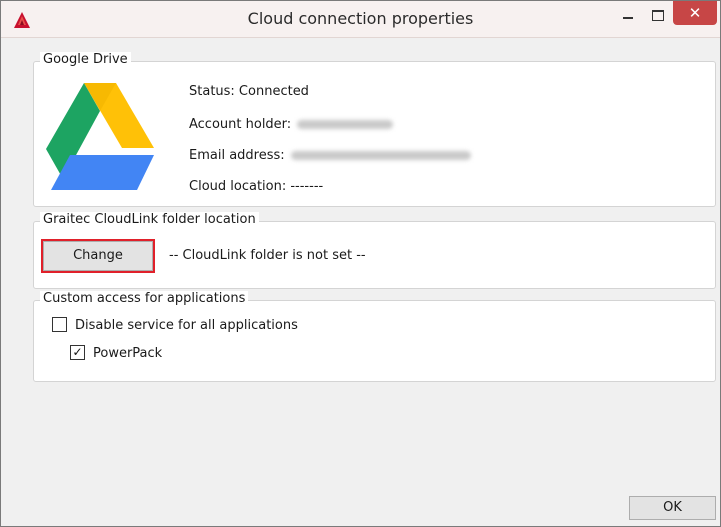  I want to click on account-holder-row: Account holder:, so click(291, 125).